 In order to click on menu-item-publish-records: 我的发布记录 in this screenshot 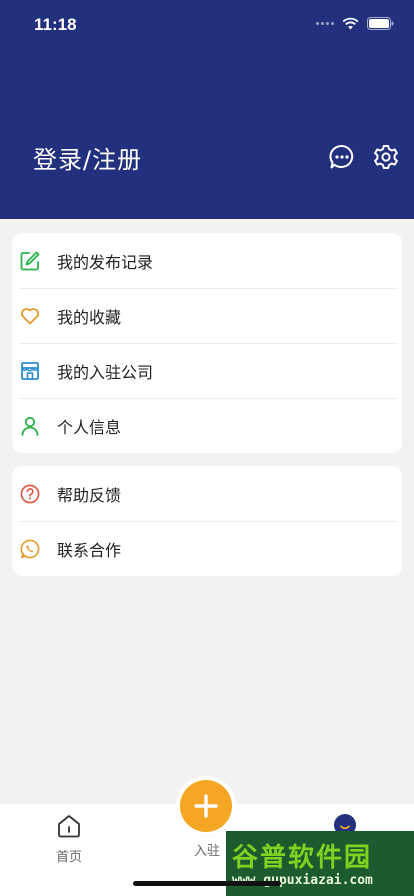, I will do `click(207, 260)`.